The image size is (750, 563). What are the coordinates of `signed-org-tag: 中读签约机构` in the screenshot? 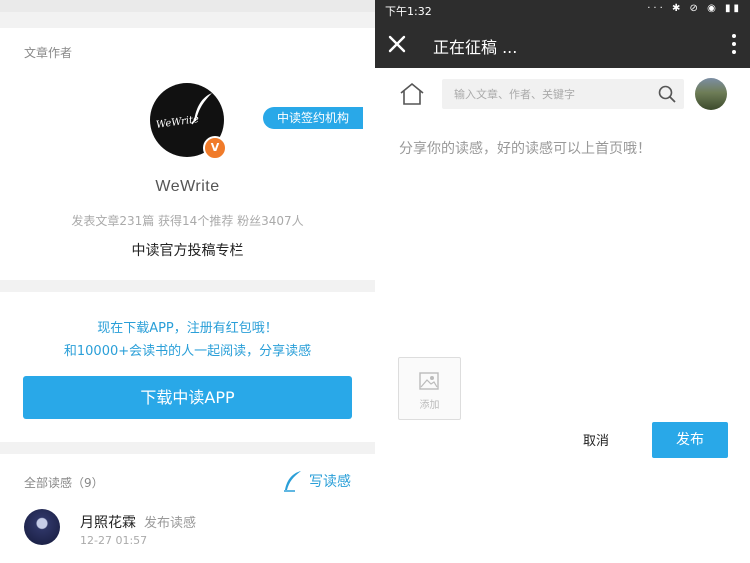 It's located at (313, 118).